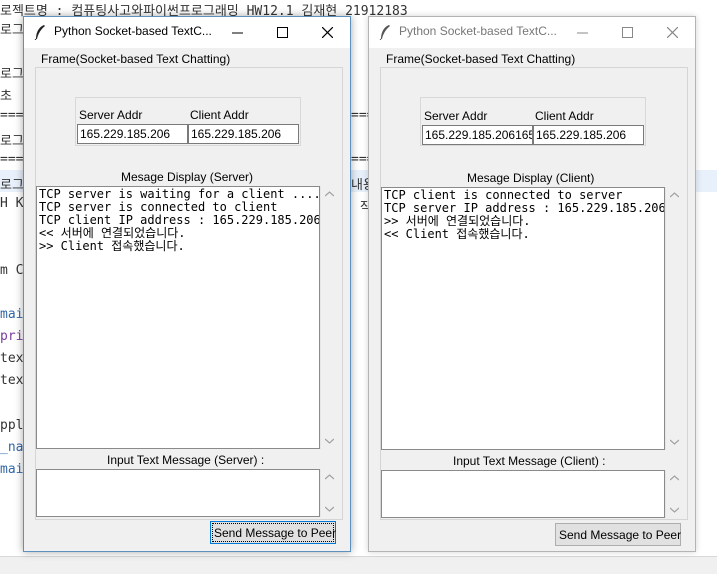  Describe the element at coordinates (12, 203) in the screenshot. I see `editor-code-fragment: H K` at that location.